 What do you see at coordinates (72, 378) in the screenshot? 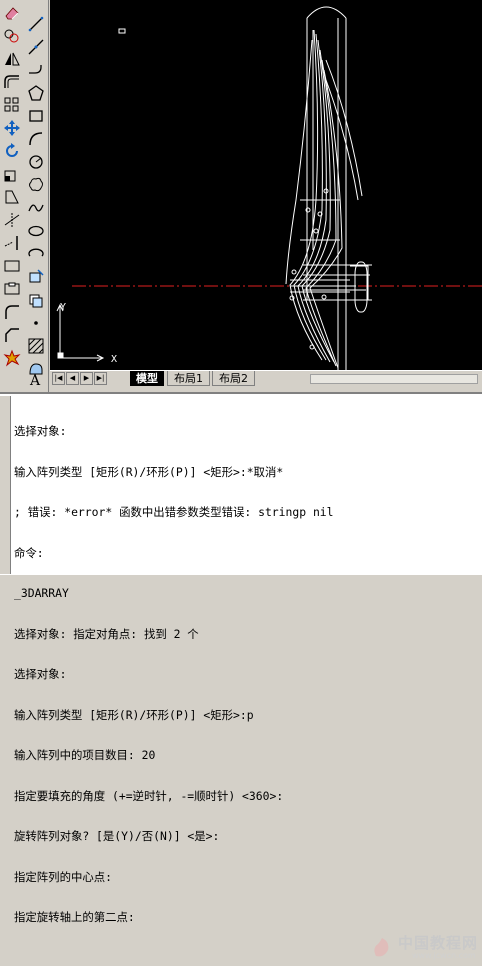
I see `prev-tab-button: ◀` at bounding box center [72, 378].